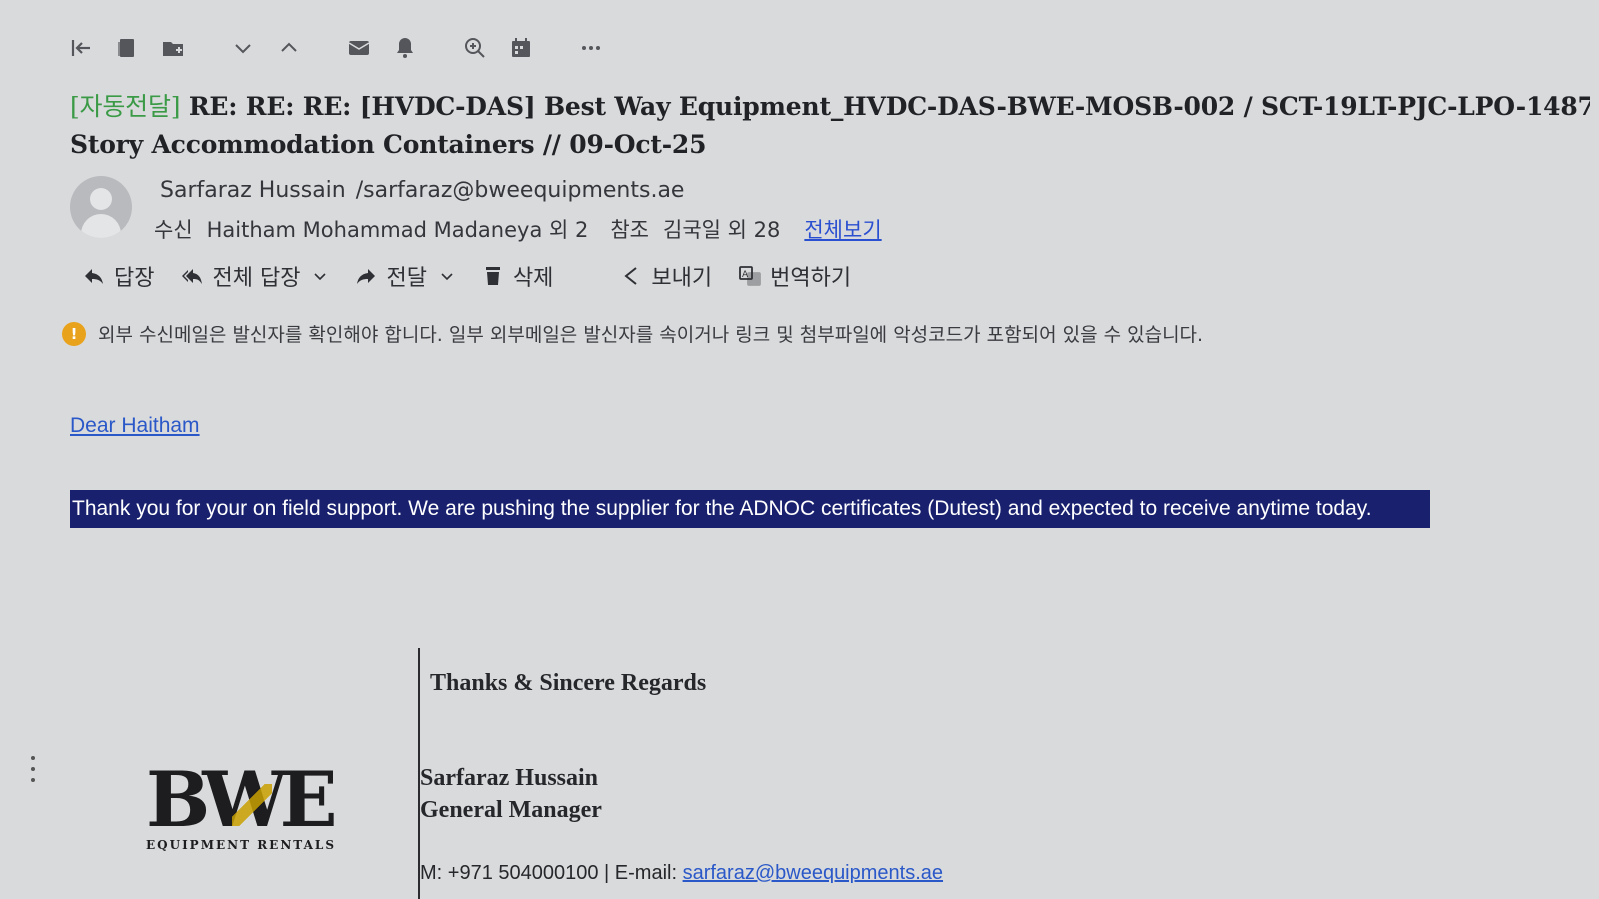 This screenshot has width=1599, height=899. What do you see at coordinates (631, 276) in the screenshot?
I see `share-icon` at bounding box center [631, 276].